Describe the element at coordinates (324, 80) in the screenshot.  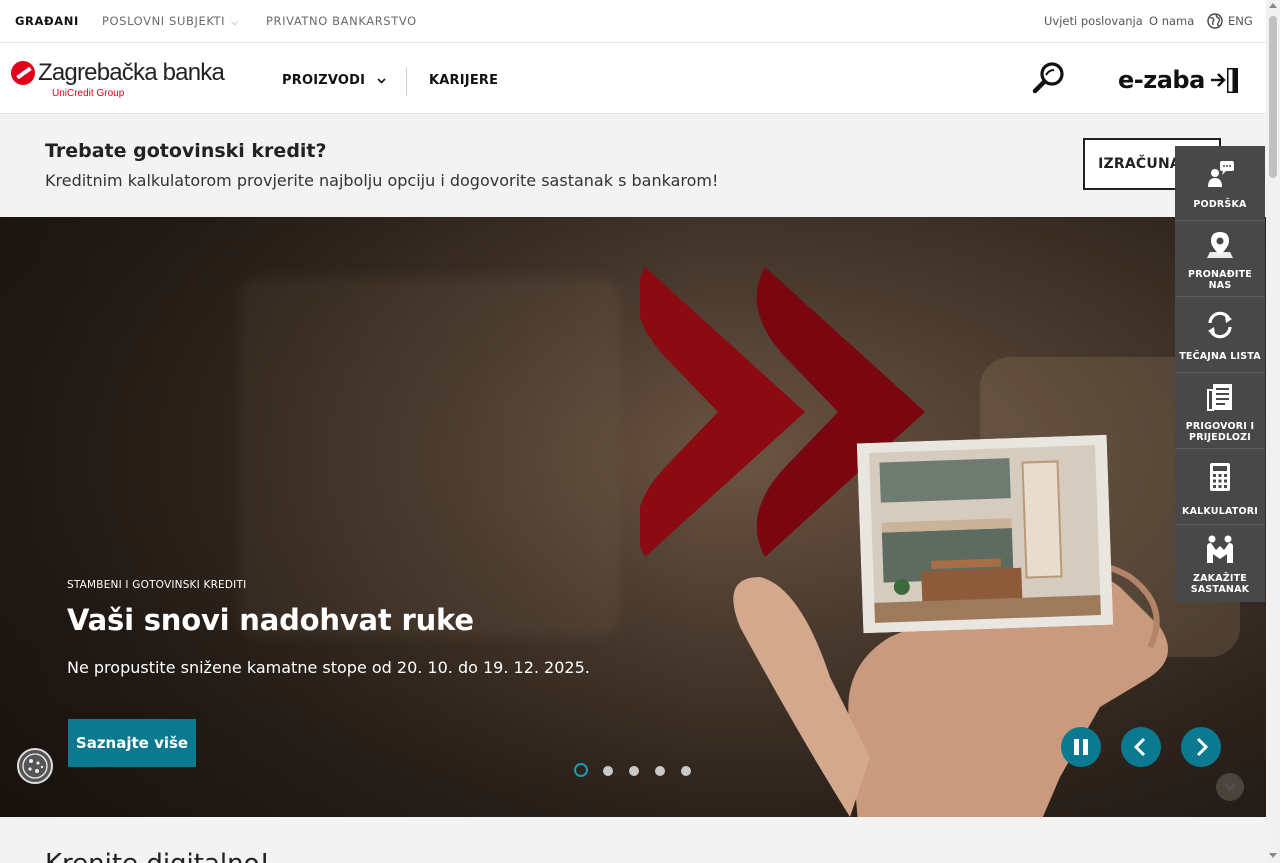
I see `nav-proizvodi-label: PROIZVODI` at that location.